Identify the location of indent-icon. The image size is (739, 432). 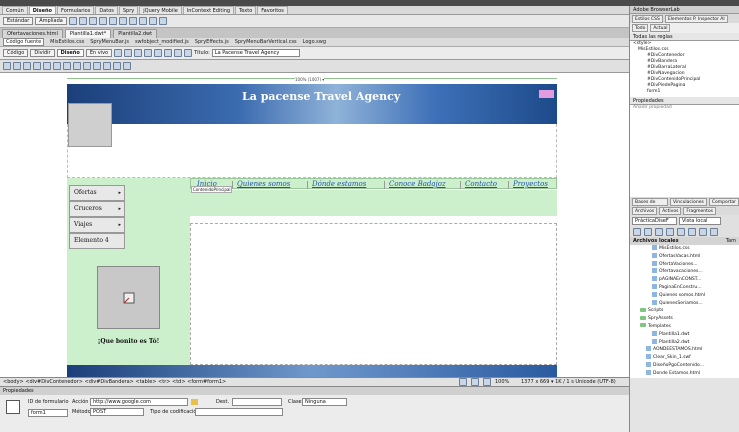
(57, 66).